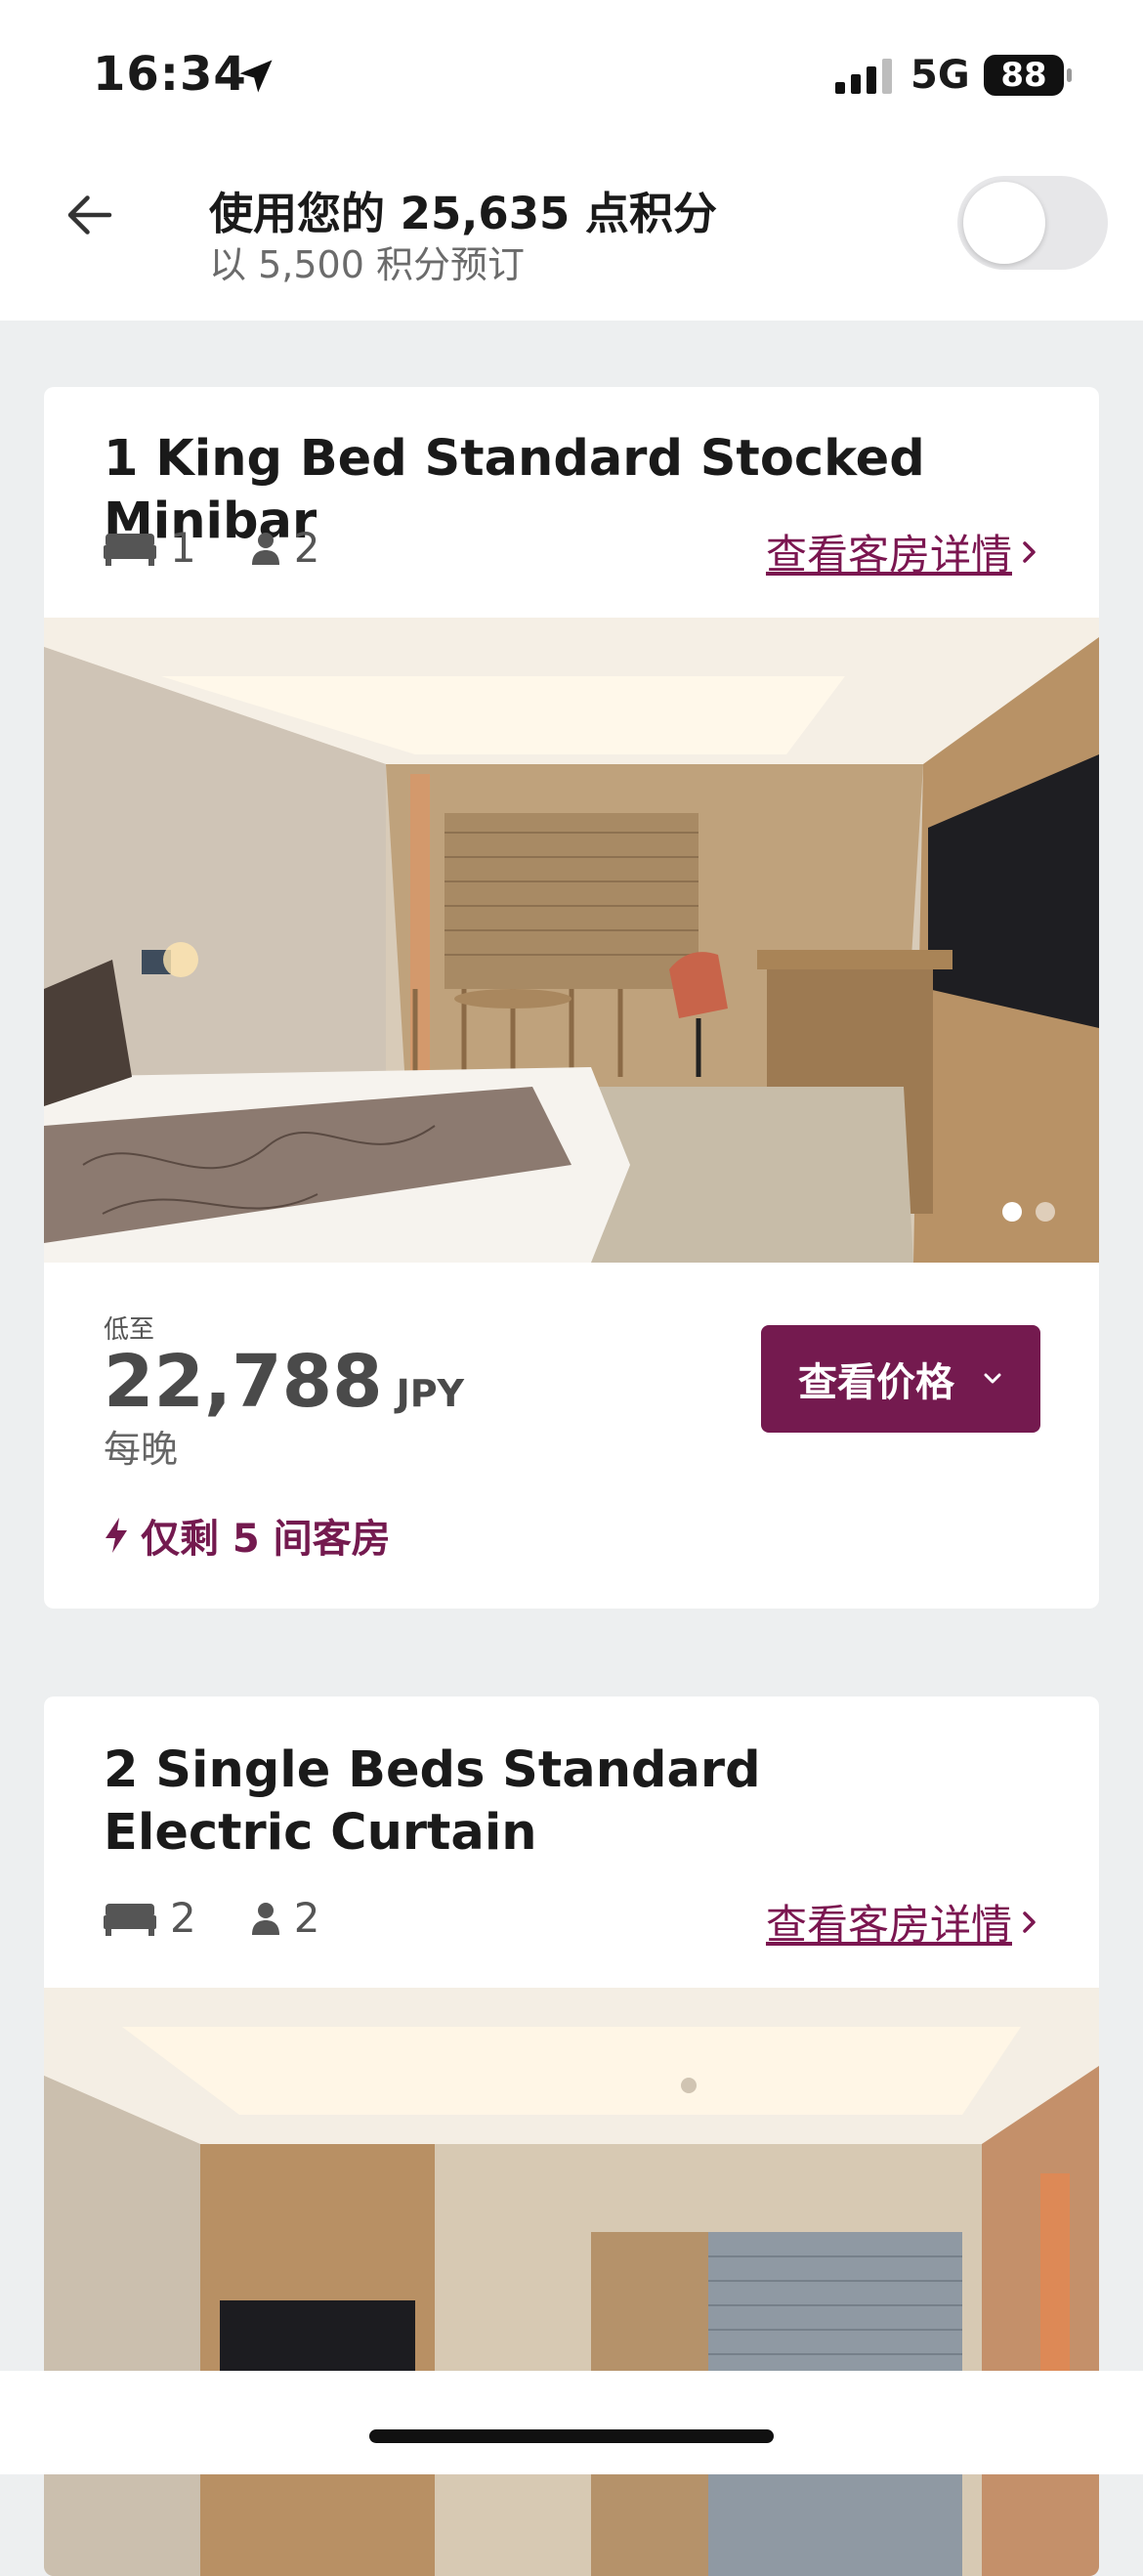  I want to click on carousel-pagination, so click(1028, 1212).